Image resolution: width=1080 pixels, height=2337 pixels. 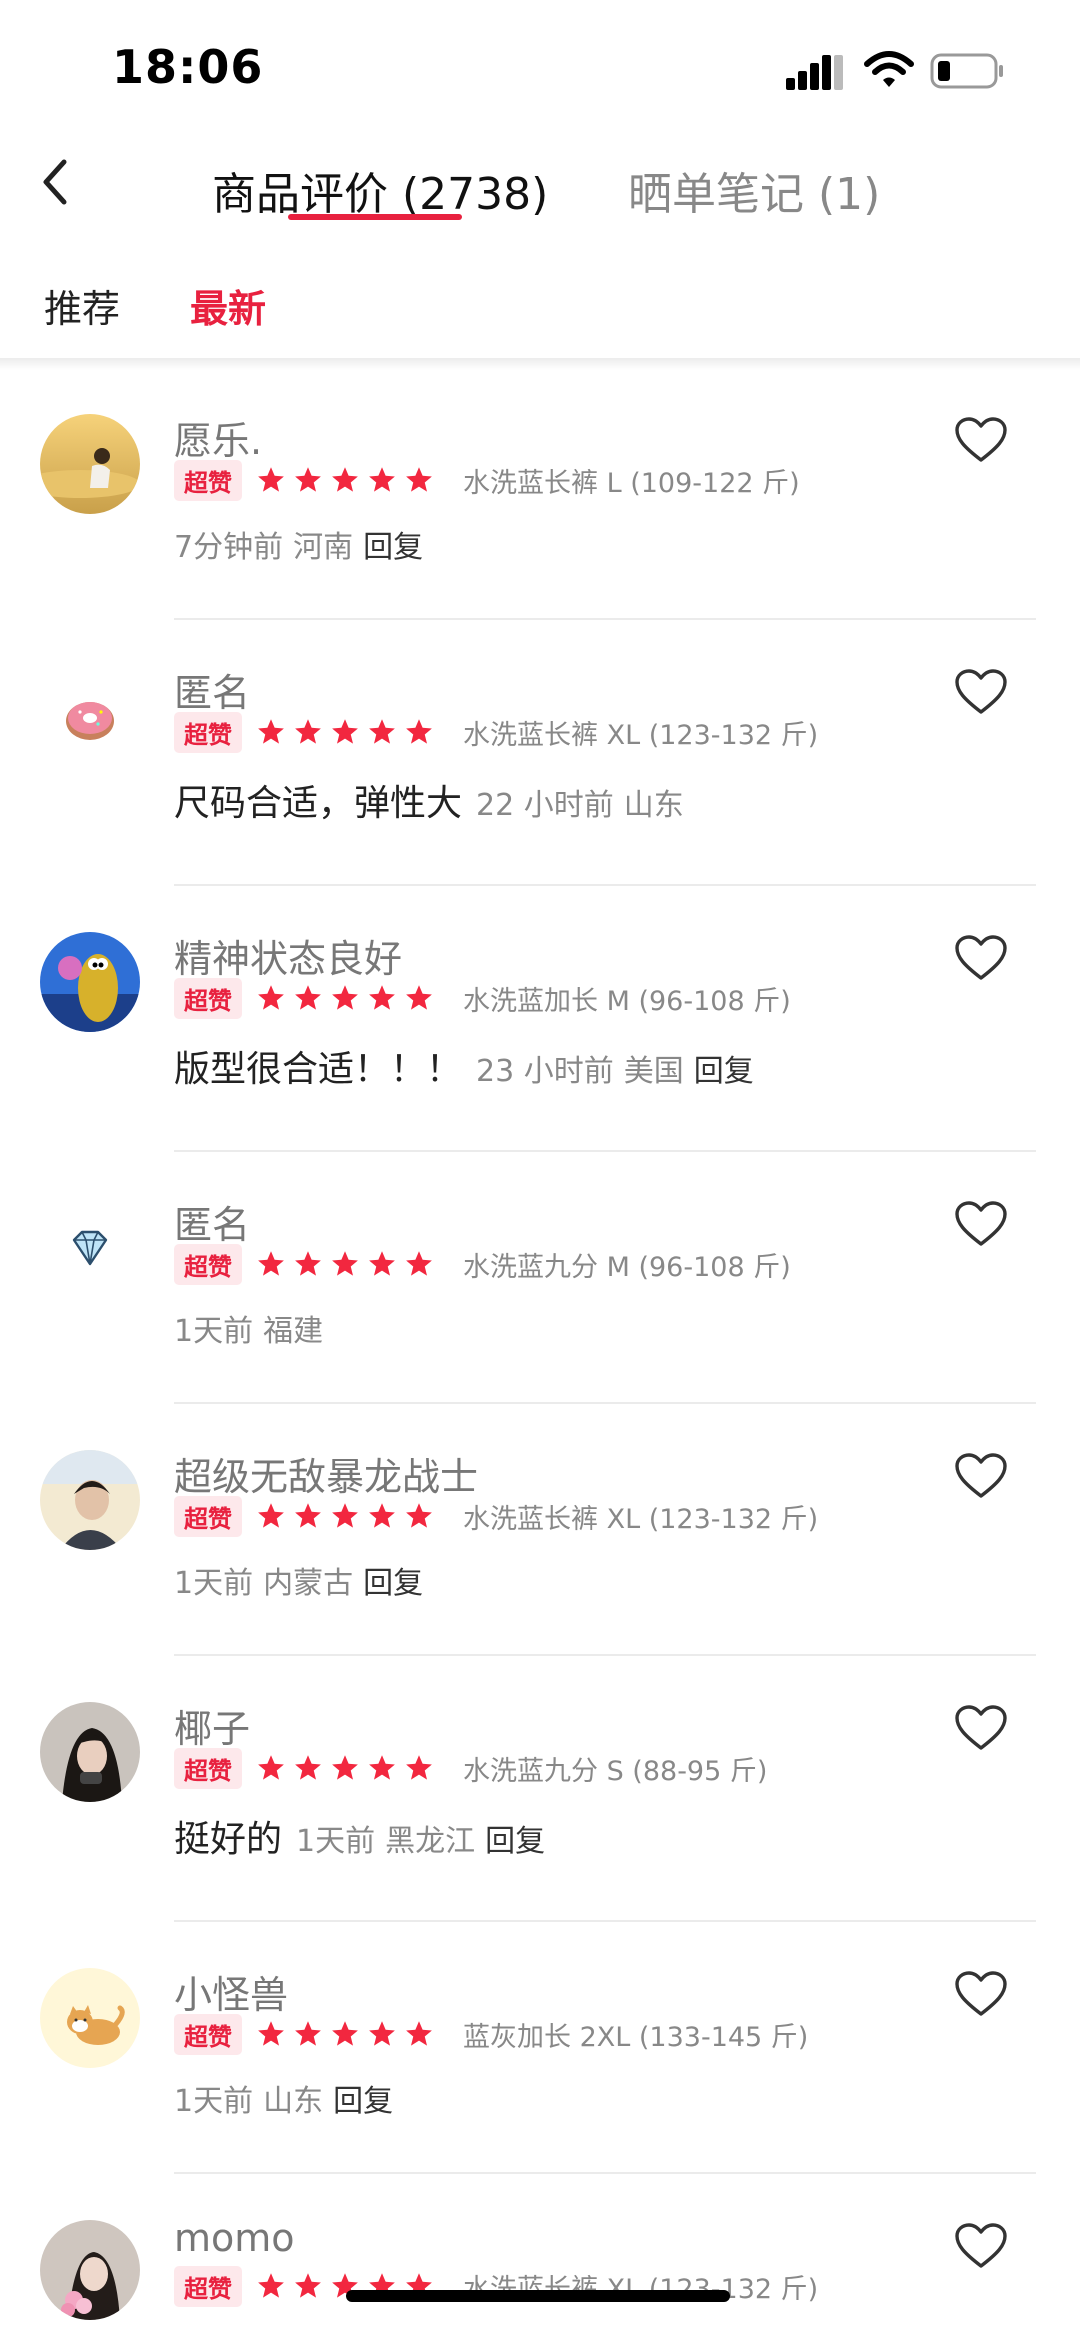 What do you see at coordinates (212, 1729) in the screenshot?
I see `reviewer-name: 椰子` at bounding box center [212, 1729].